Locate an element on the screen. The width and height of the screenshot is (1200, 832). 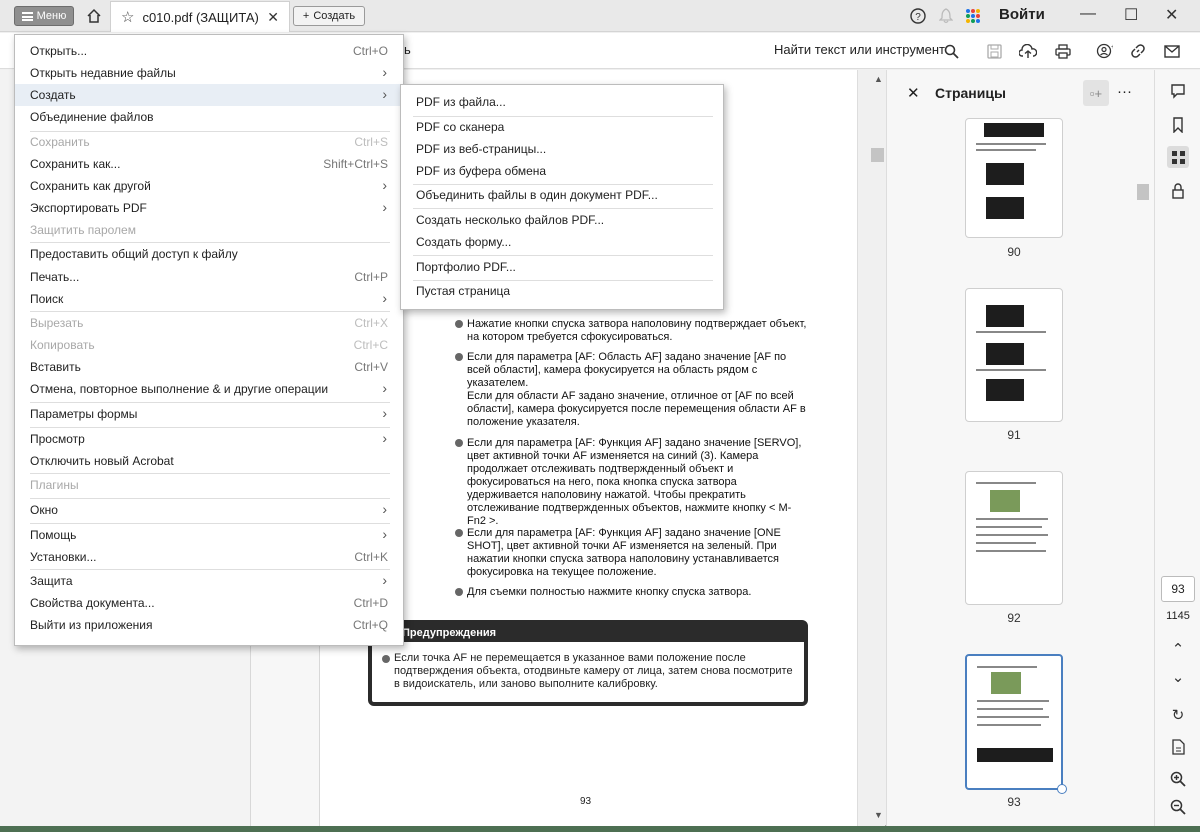
more-options-icon: ··· is located at coordinates (1124, 91).